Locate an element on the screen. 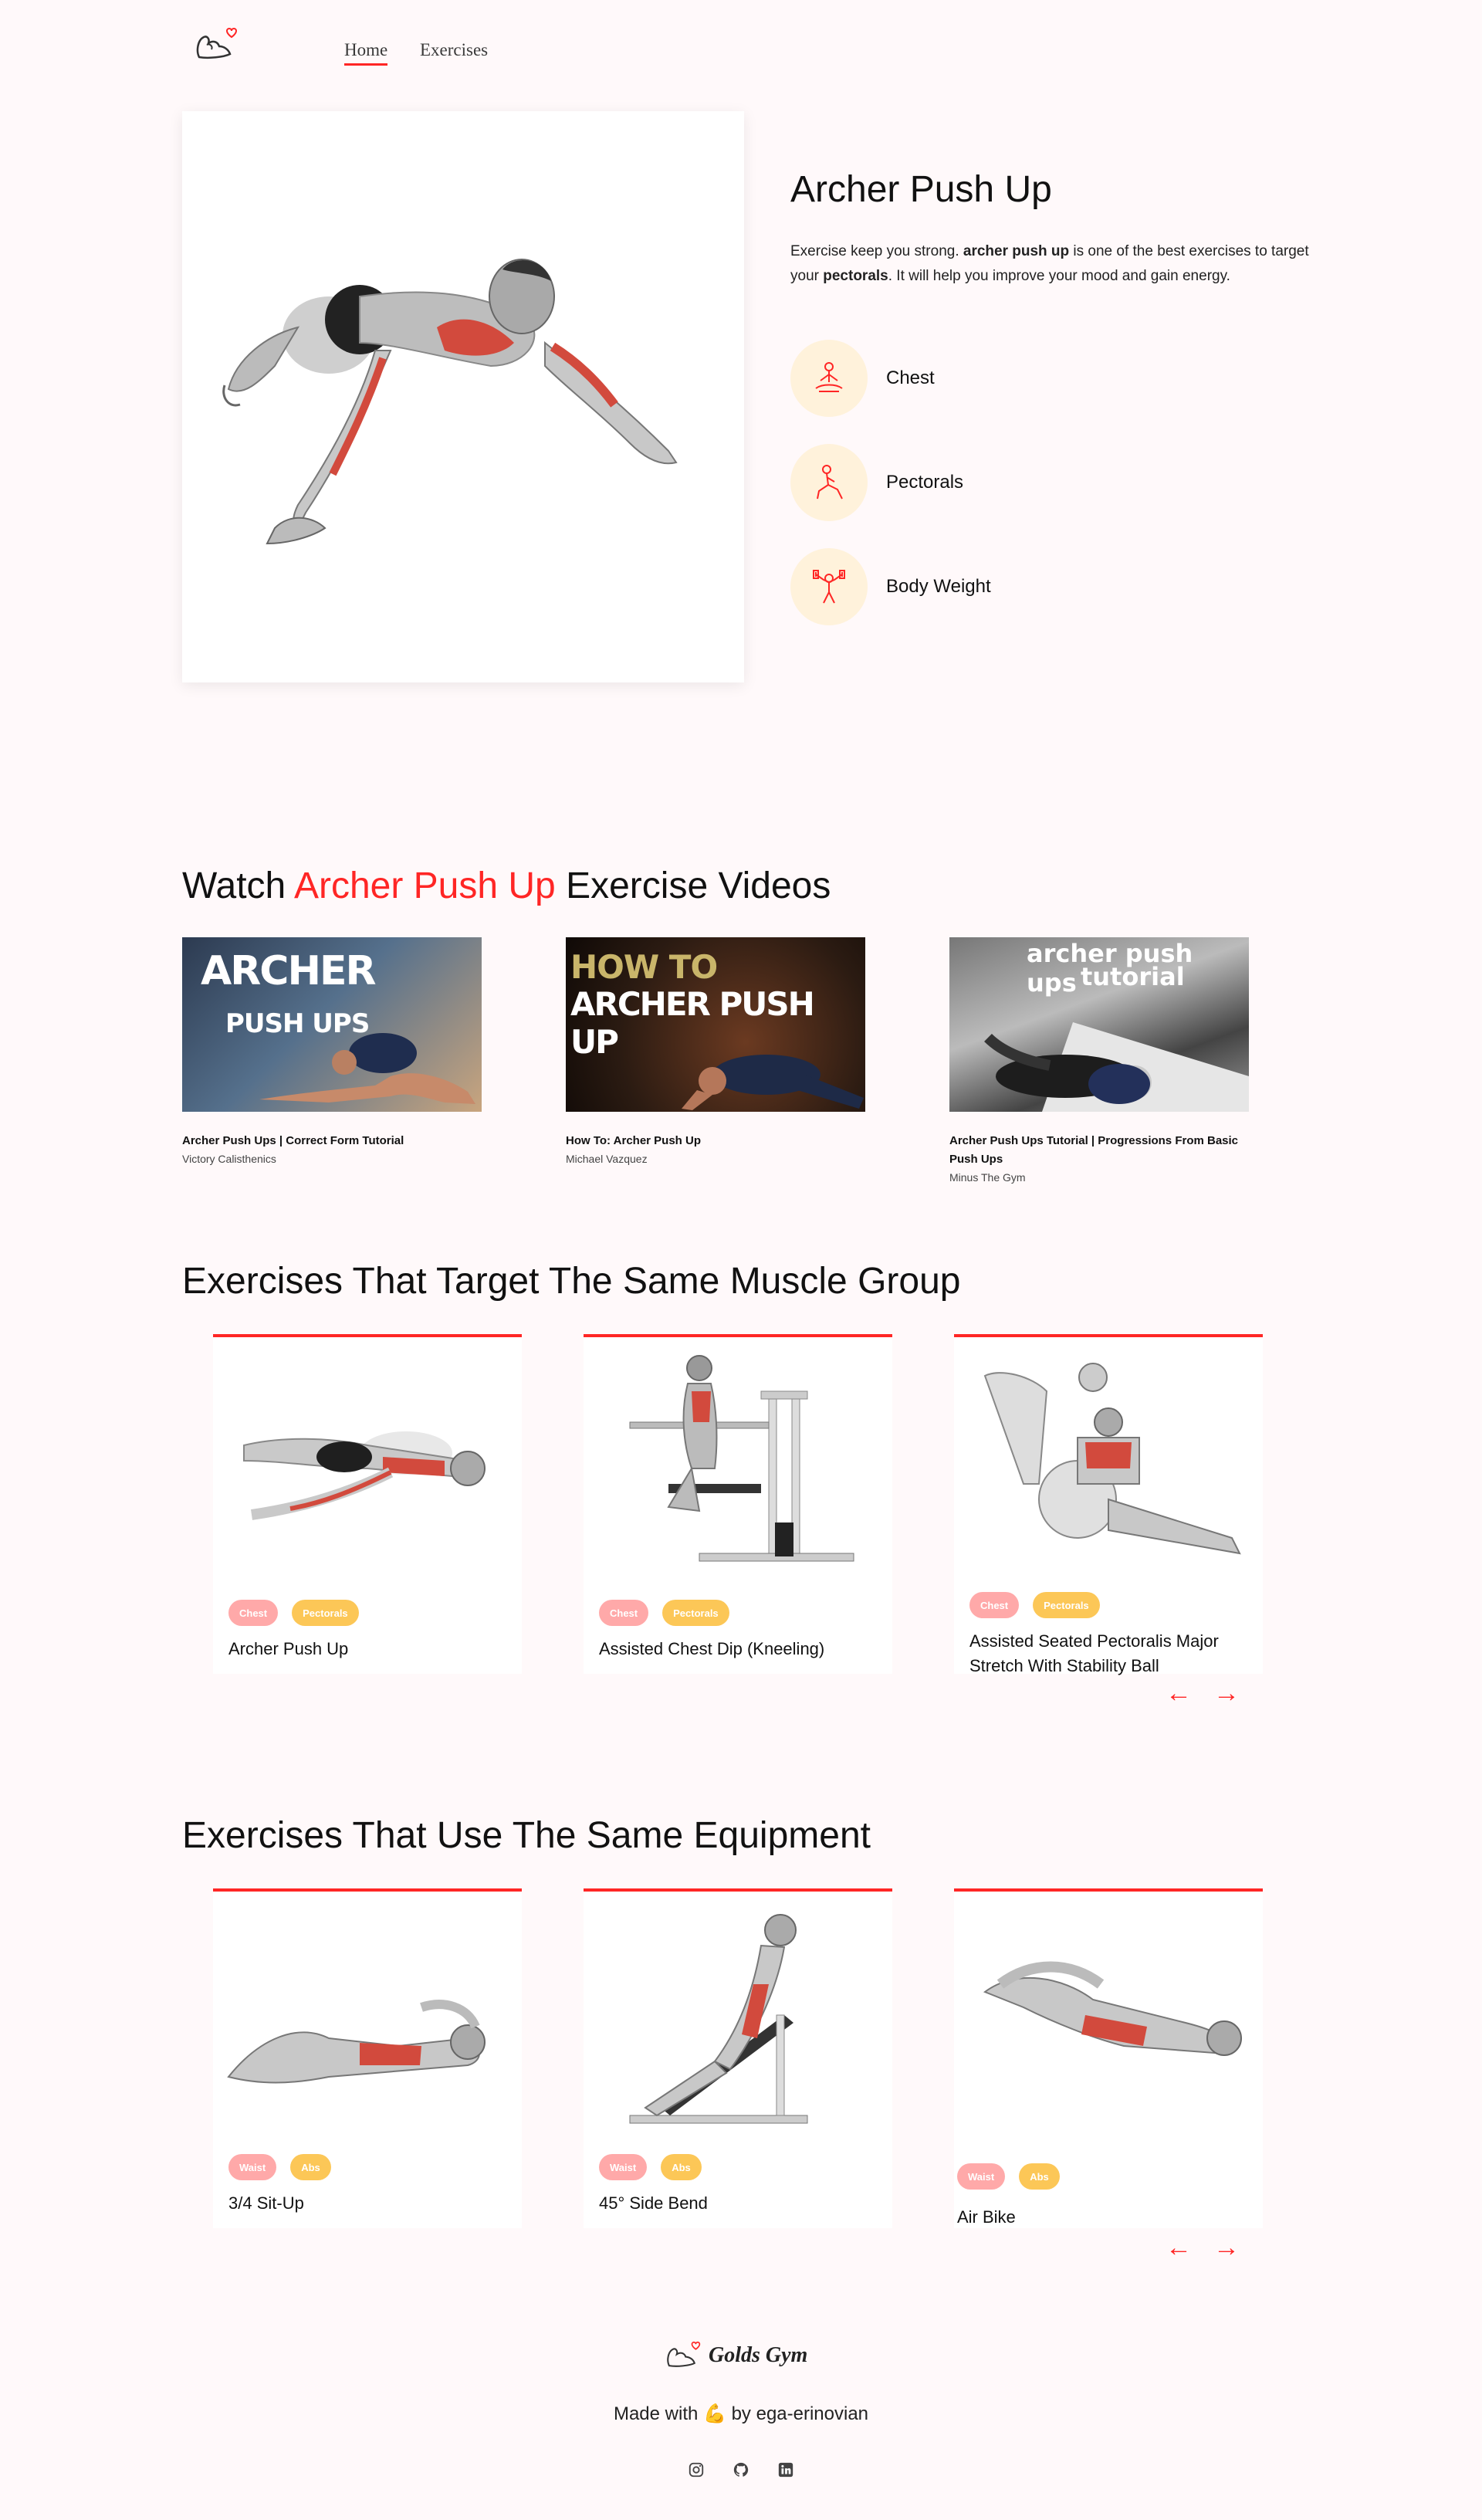 The height and width of the screenshot is (2520, 1482). thumbnail-text: tutorial is located at coordinates (1133, 976).